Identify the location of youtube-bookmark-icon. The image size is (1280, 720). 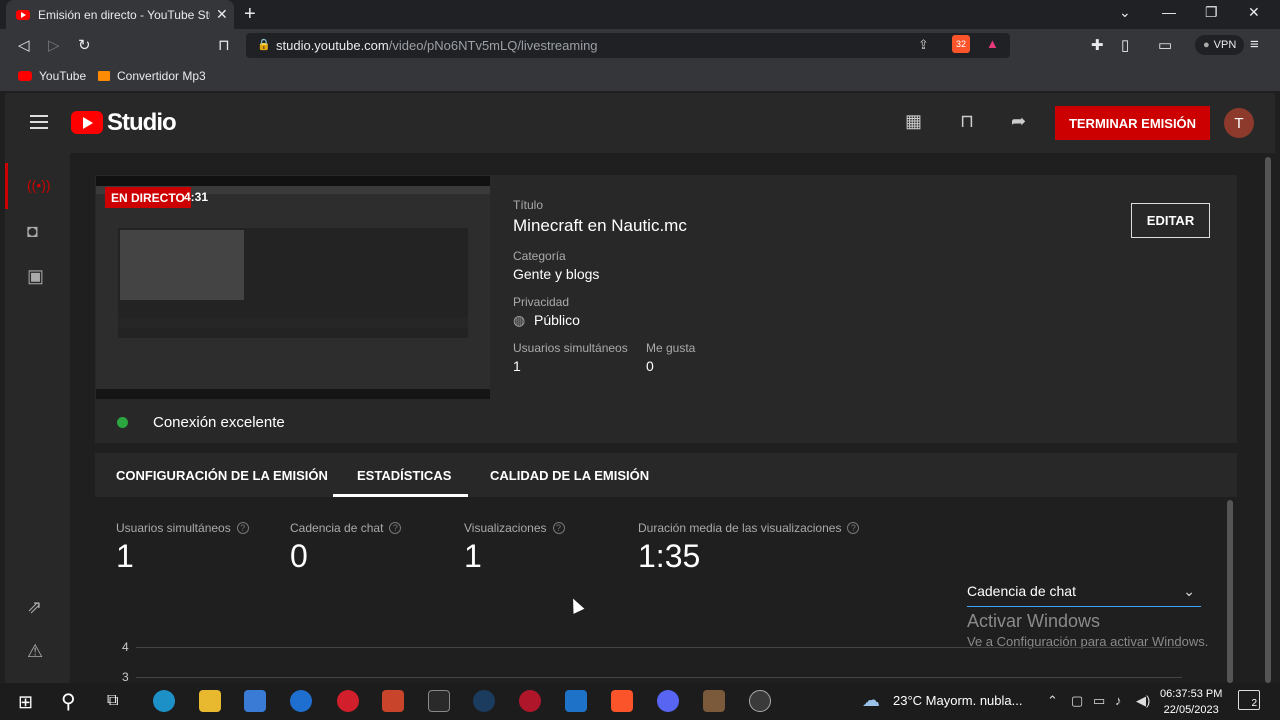
(25, 76).